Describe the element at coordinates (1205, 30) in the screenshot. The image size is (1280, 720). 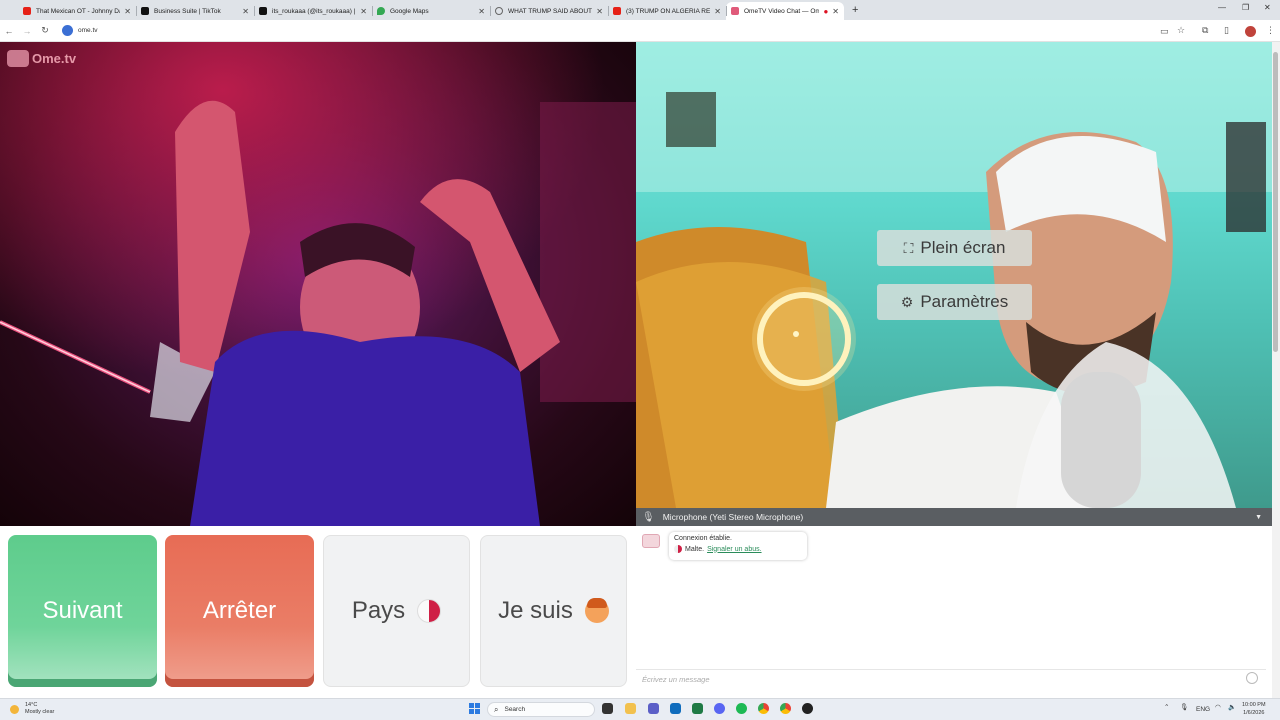
I see `extensions-icon: ⧉` at that location.